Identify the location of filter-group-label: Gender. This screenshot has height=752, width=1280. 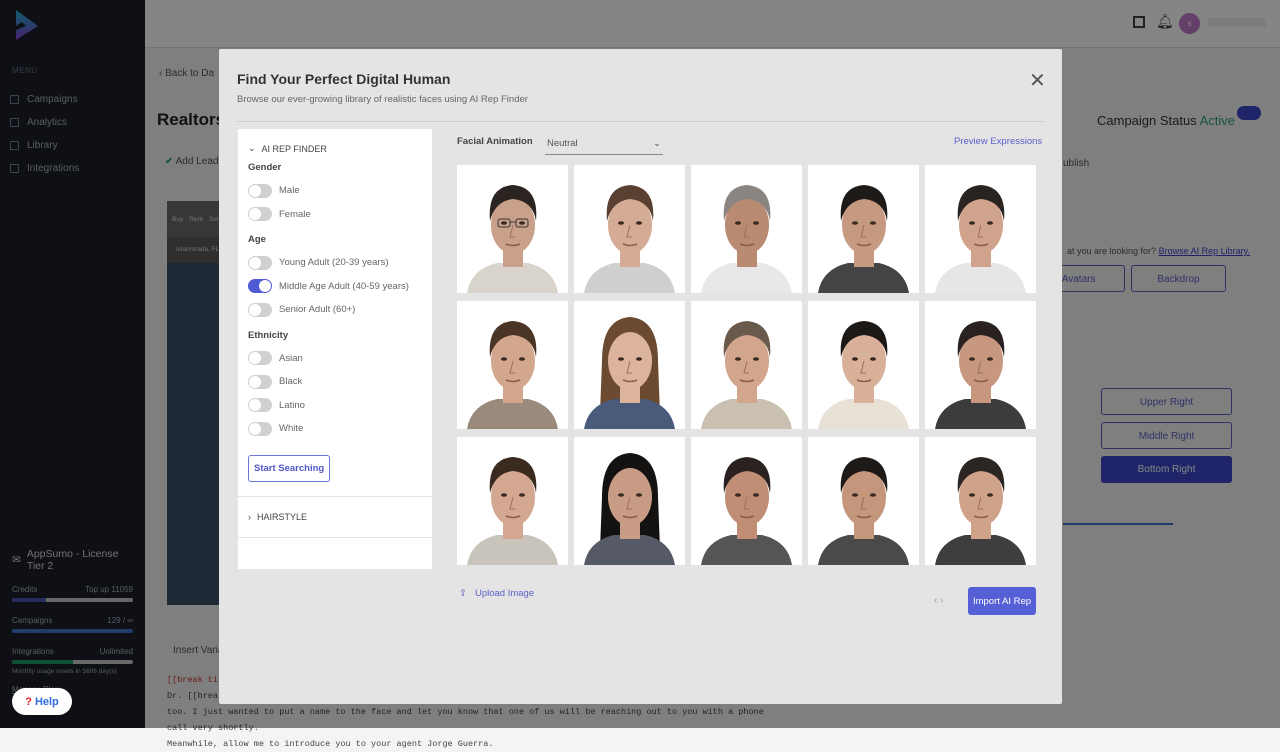
(265, 167).